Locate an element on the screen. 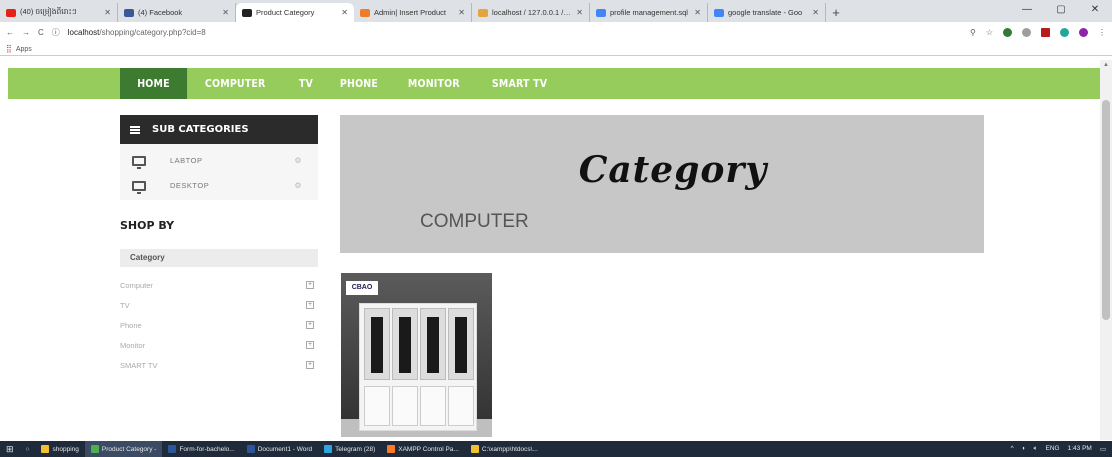 The image size is (1112, 457). browser-tab: (4) Facebook ✕ is located at coordinates (177, 12).